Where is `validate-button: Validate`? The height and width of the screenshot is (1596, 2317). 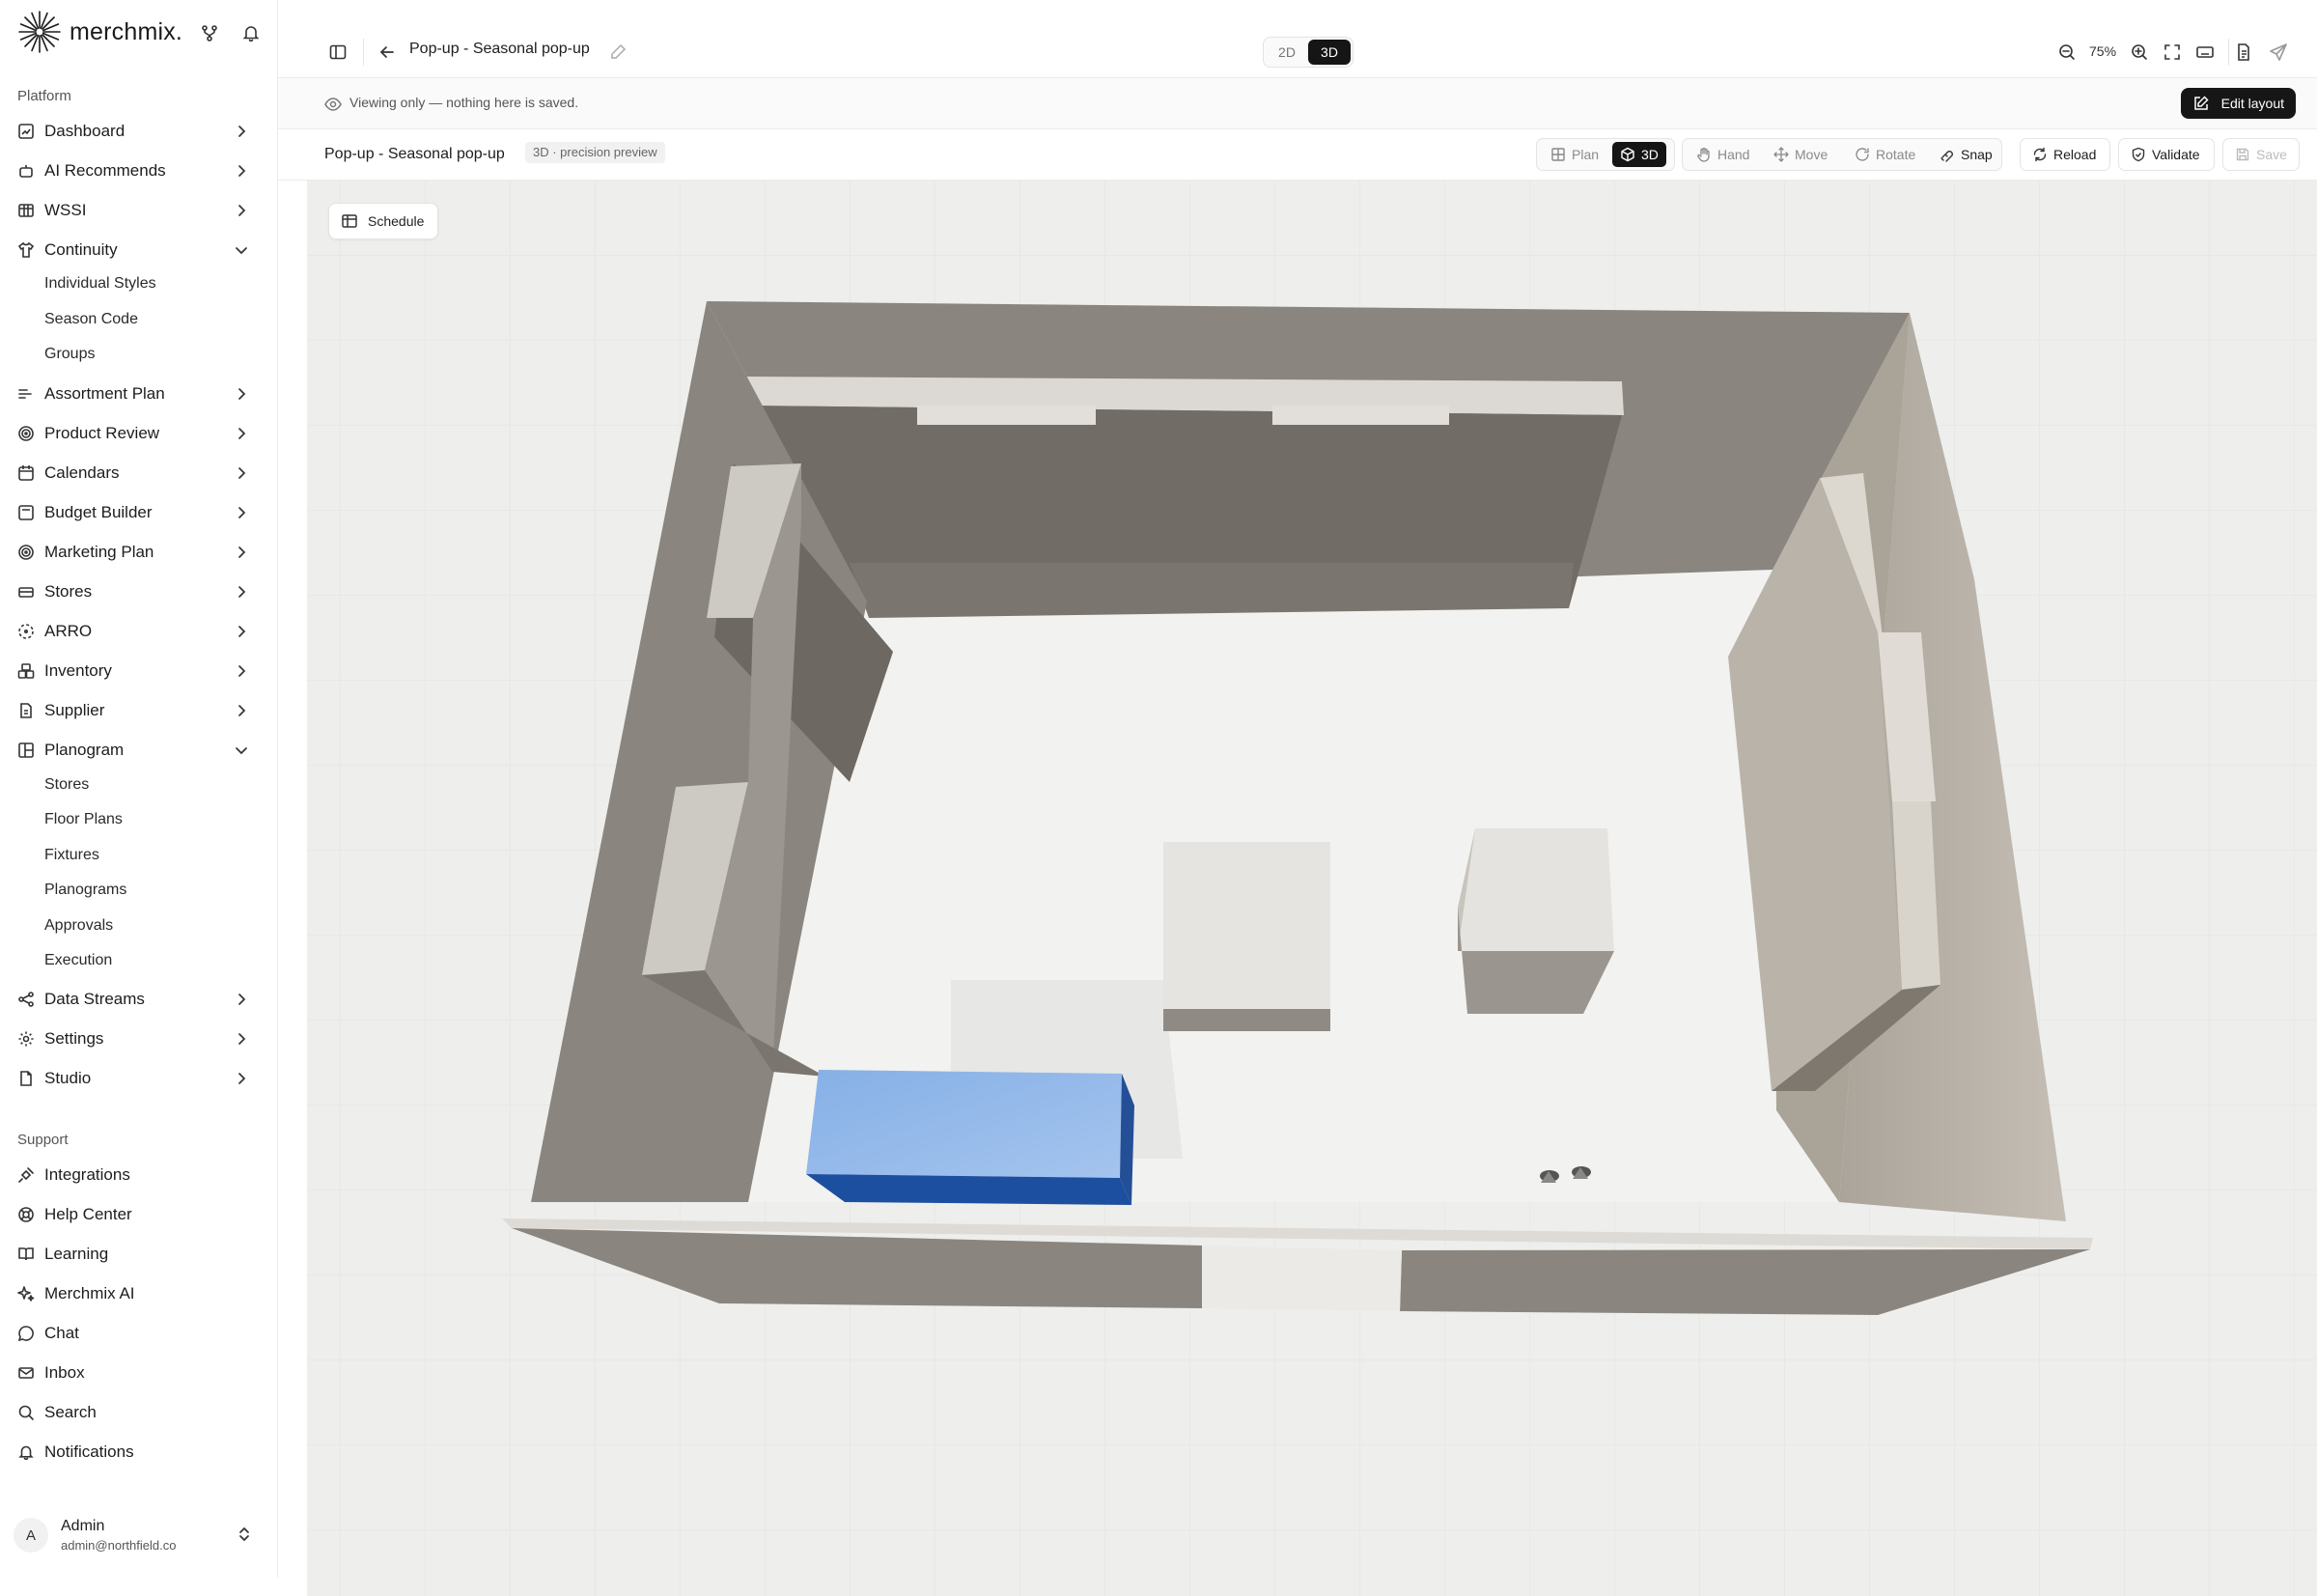 validate-button: Validate is located at coordinates (2165, 155).